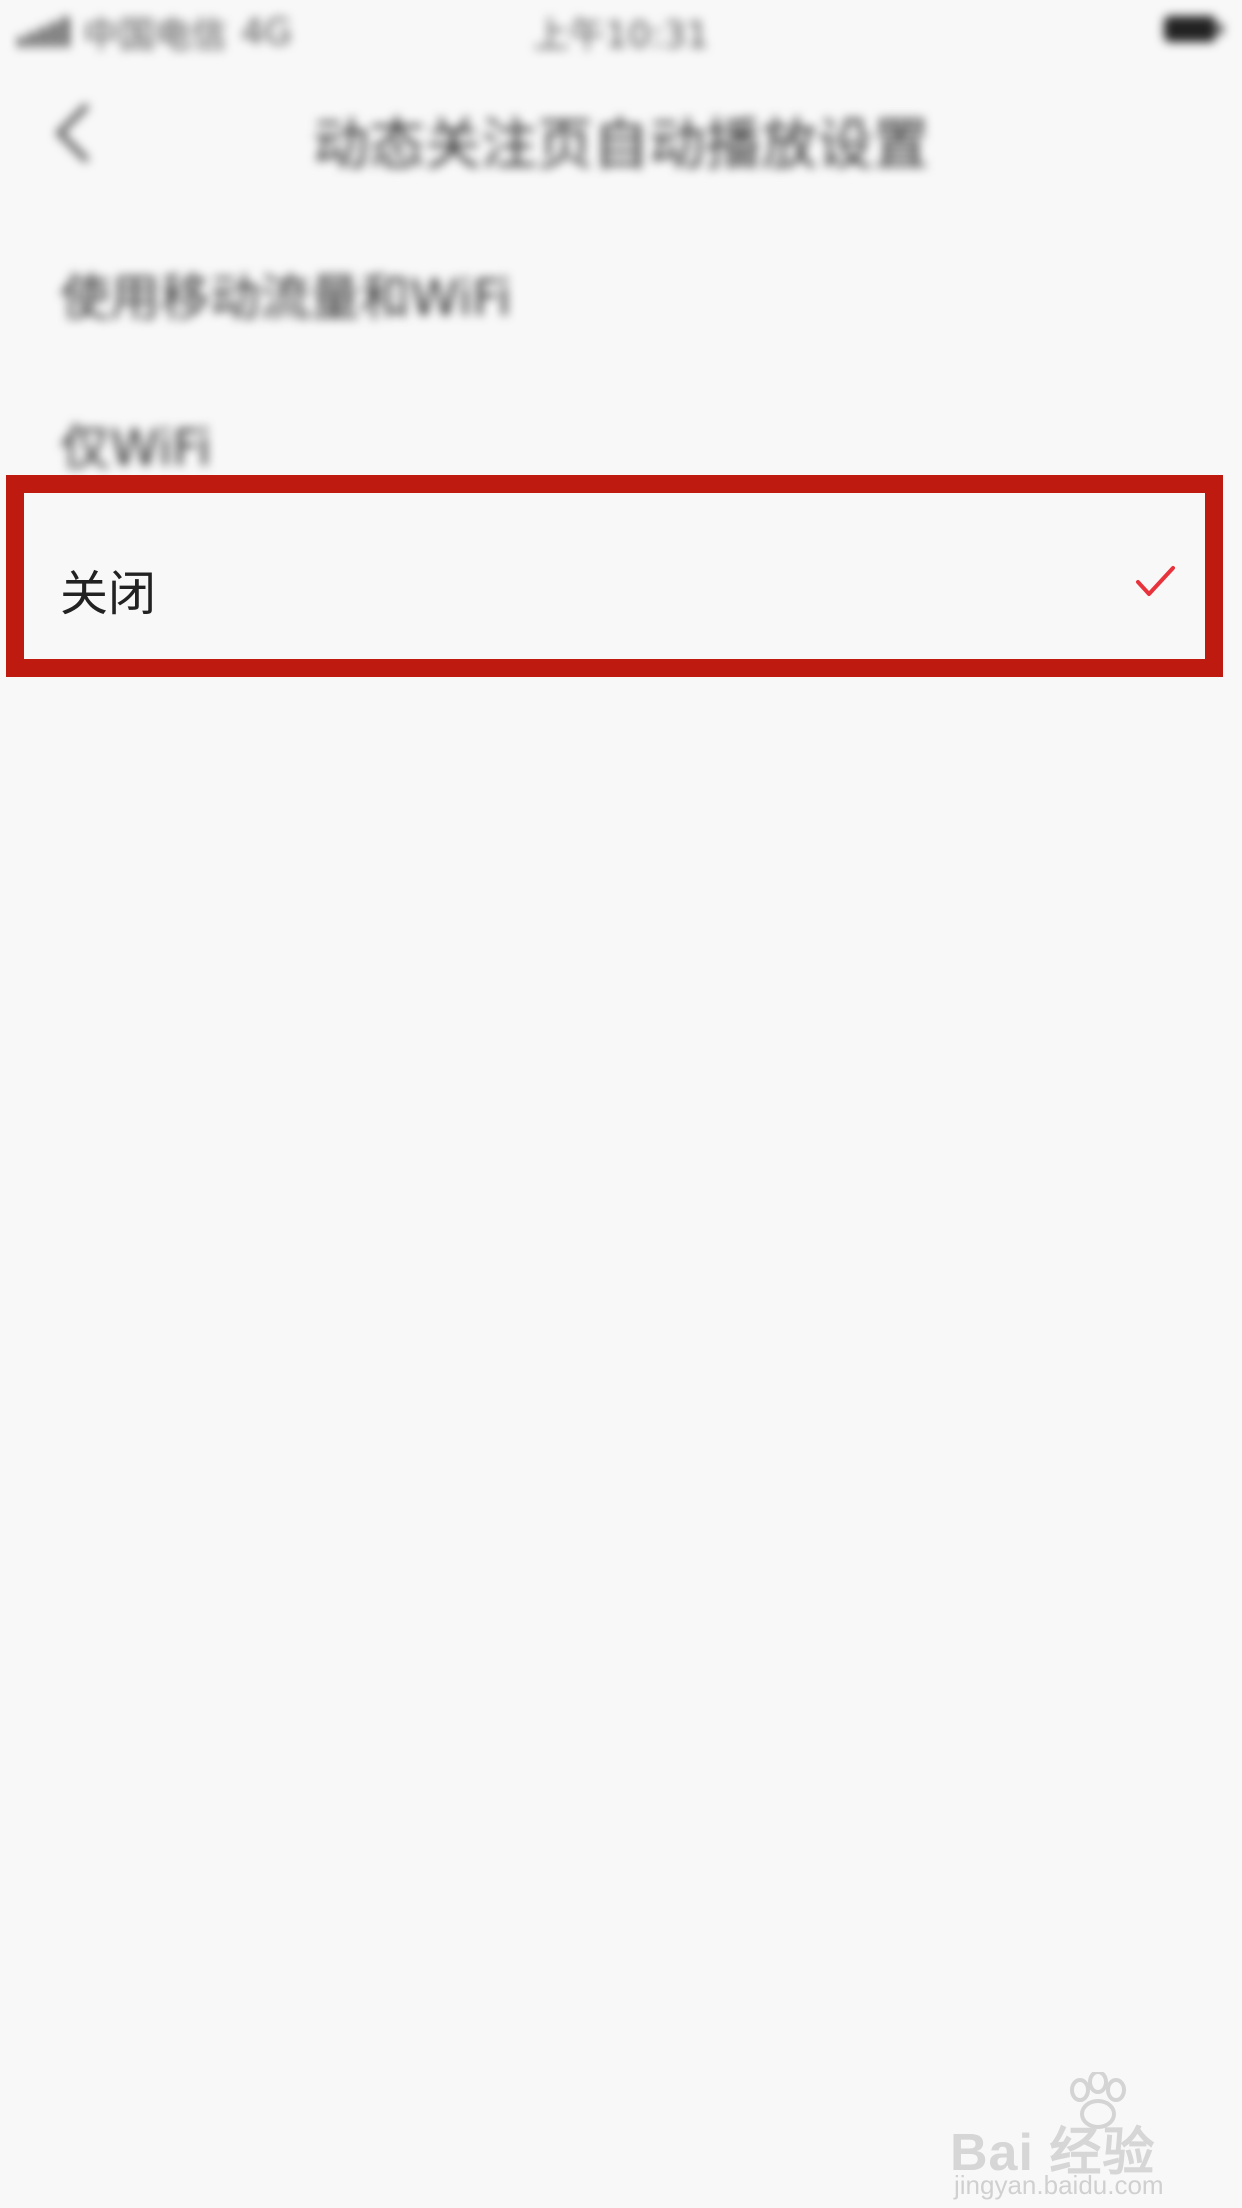 The height and width of the screenshot is (2208, 1242). What do you see at coordinates (621, 35) in the screenshot?
I see `status-time: 上午10:31` at bounding box center [621, 35].